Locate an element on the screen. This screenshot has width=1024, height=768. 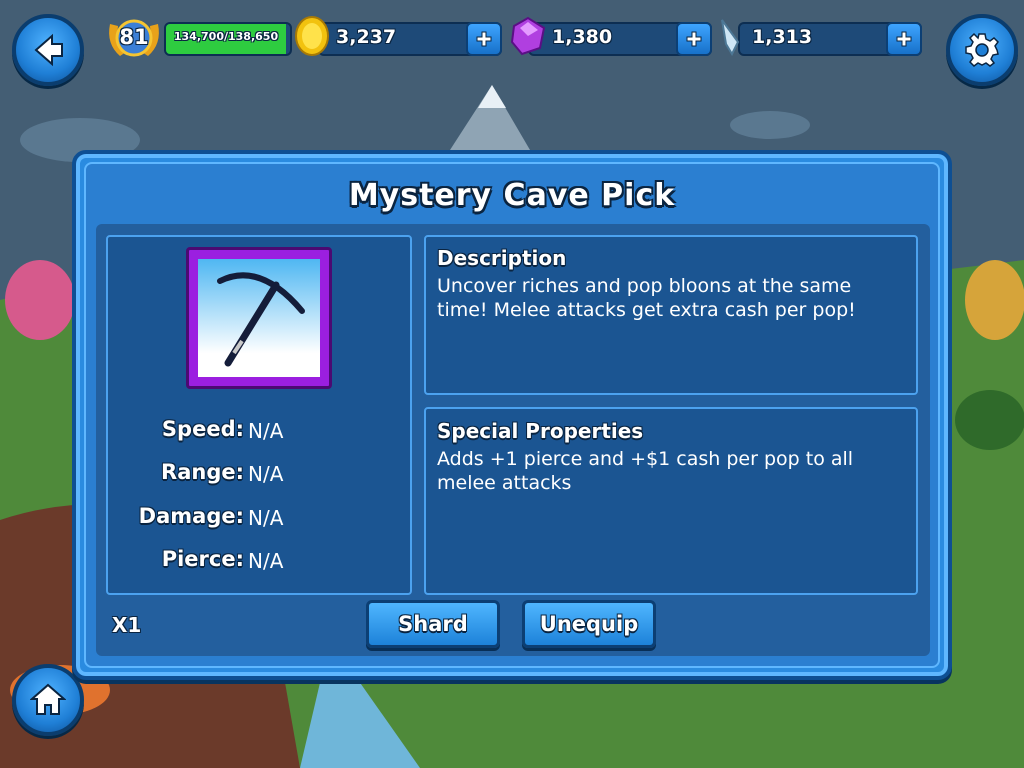
coins-value: 3,237 is located at coordinates (366, 37).